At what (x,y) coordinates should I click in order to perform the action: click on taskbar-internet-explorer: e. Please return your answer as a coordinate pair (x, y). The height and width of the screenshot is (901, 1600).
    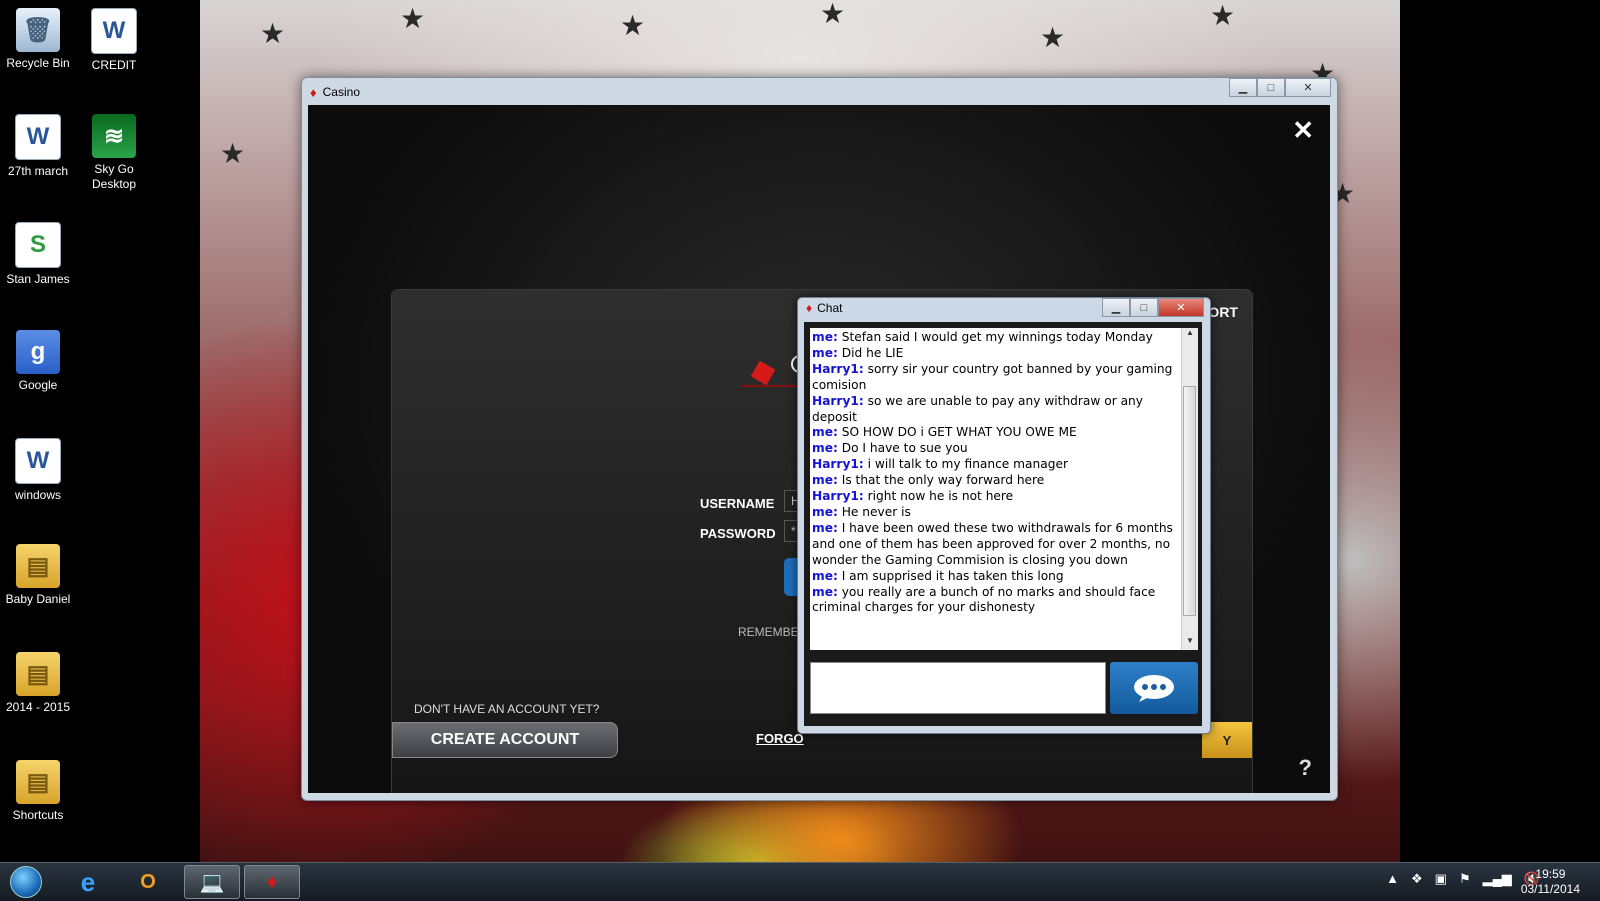
    Looking at the image, I should click on (88, 882).